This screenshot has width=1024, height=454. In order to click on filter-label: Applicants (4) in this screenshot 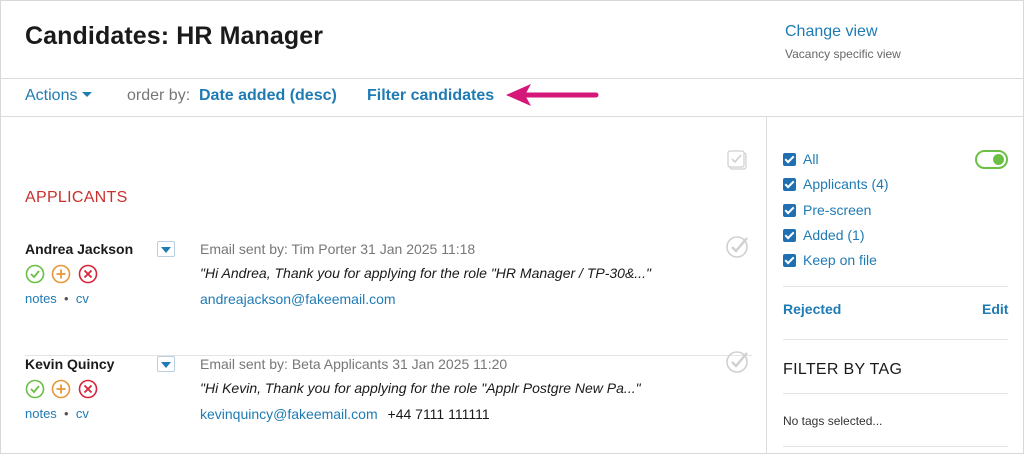, I will do `click(846, 184)`.